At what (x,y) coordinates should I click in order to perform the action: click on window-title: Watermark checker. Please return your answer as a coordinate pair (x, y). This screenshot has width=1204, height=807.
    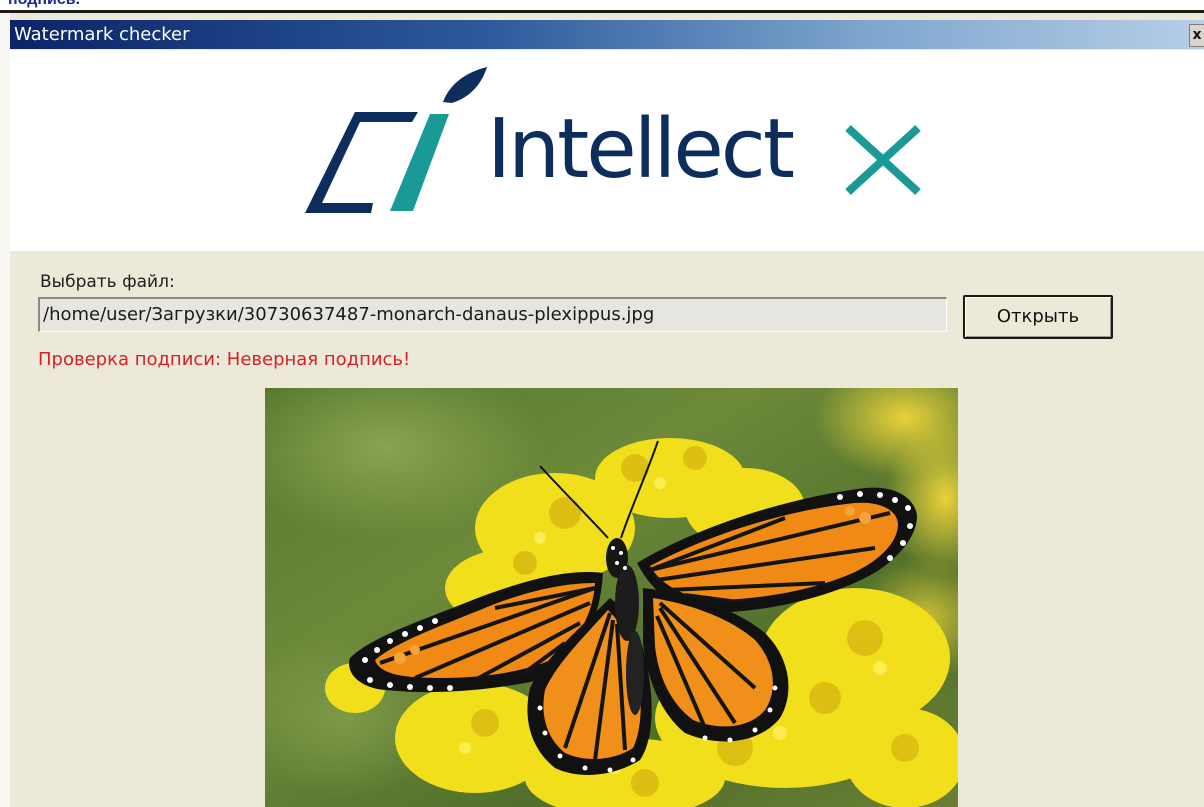
    Looking at the image, I should click on (102, 34).